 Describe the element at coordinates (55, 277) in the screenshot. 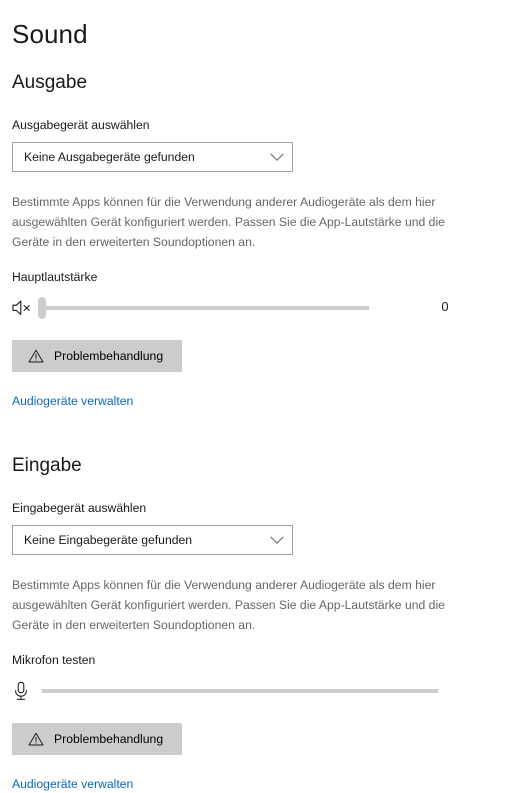

I see `volume-label: Hauptlautstärke` at that location.